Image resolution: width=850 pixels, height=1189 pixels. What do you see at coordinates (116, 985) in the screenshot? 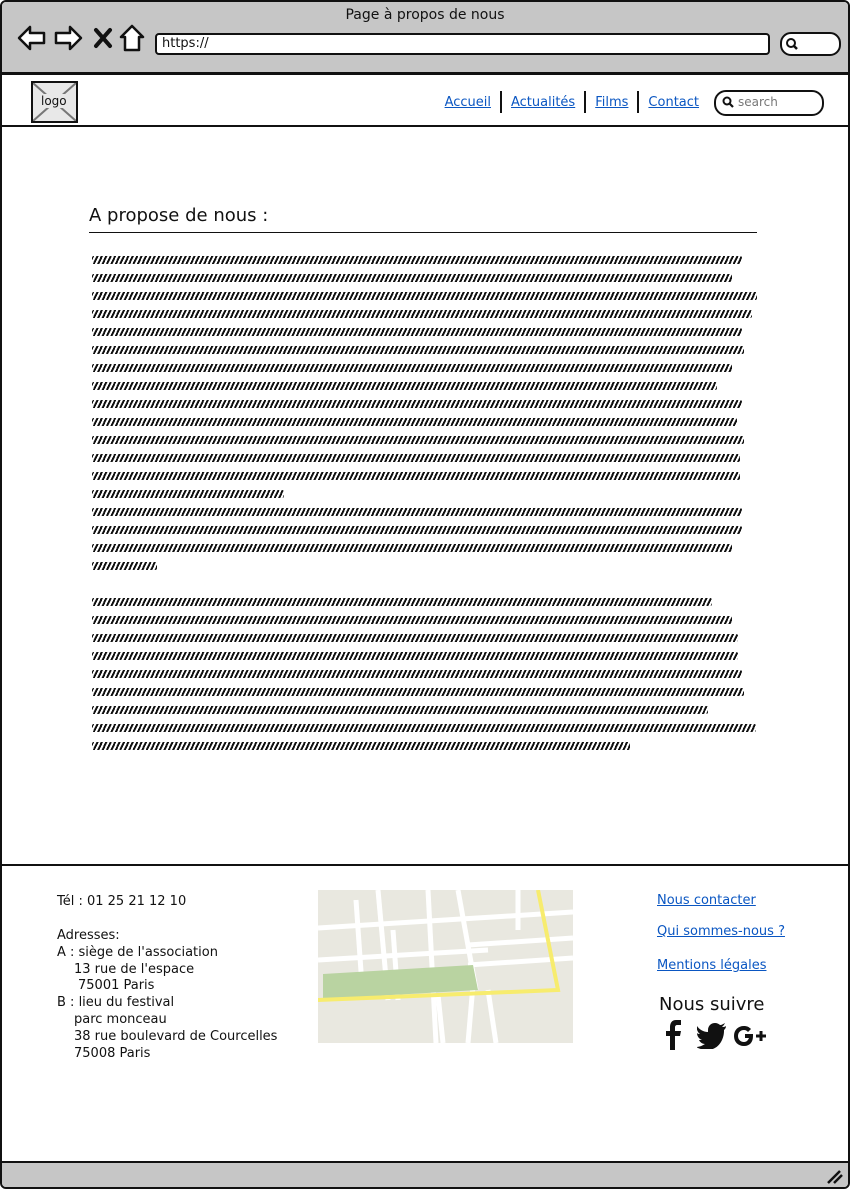
I see `address-a-city: 75001 Paris` at bounding box center [116, 985].